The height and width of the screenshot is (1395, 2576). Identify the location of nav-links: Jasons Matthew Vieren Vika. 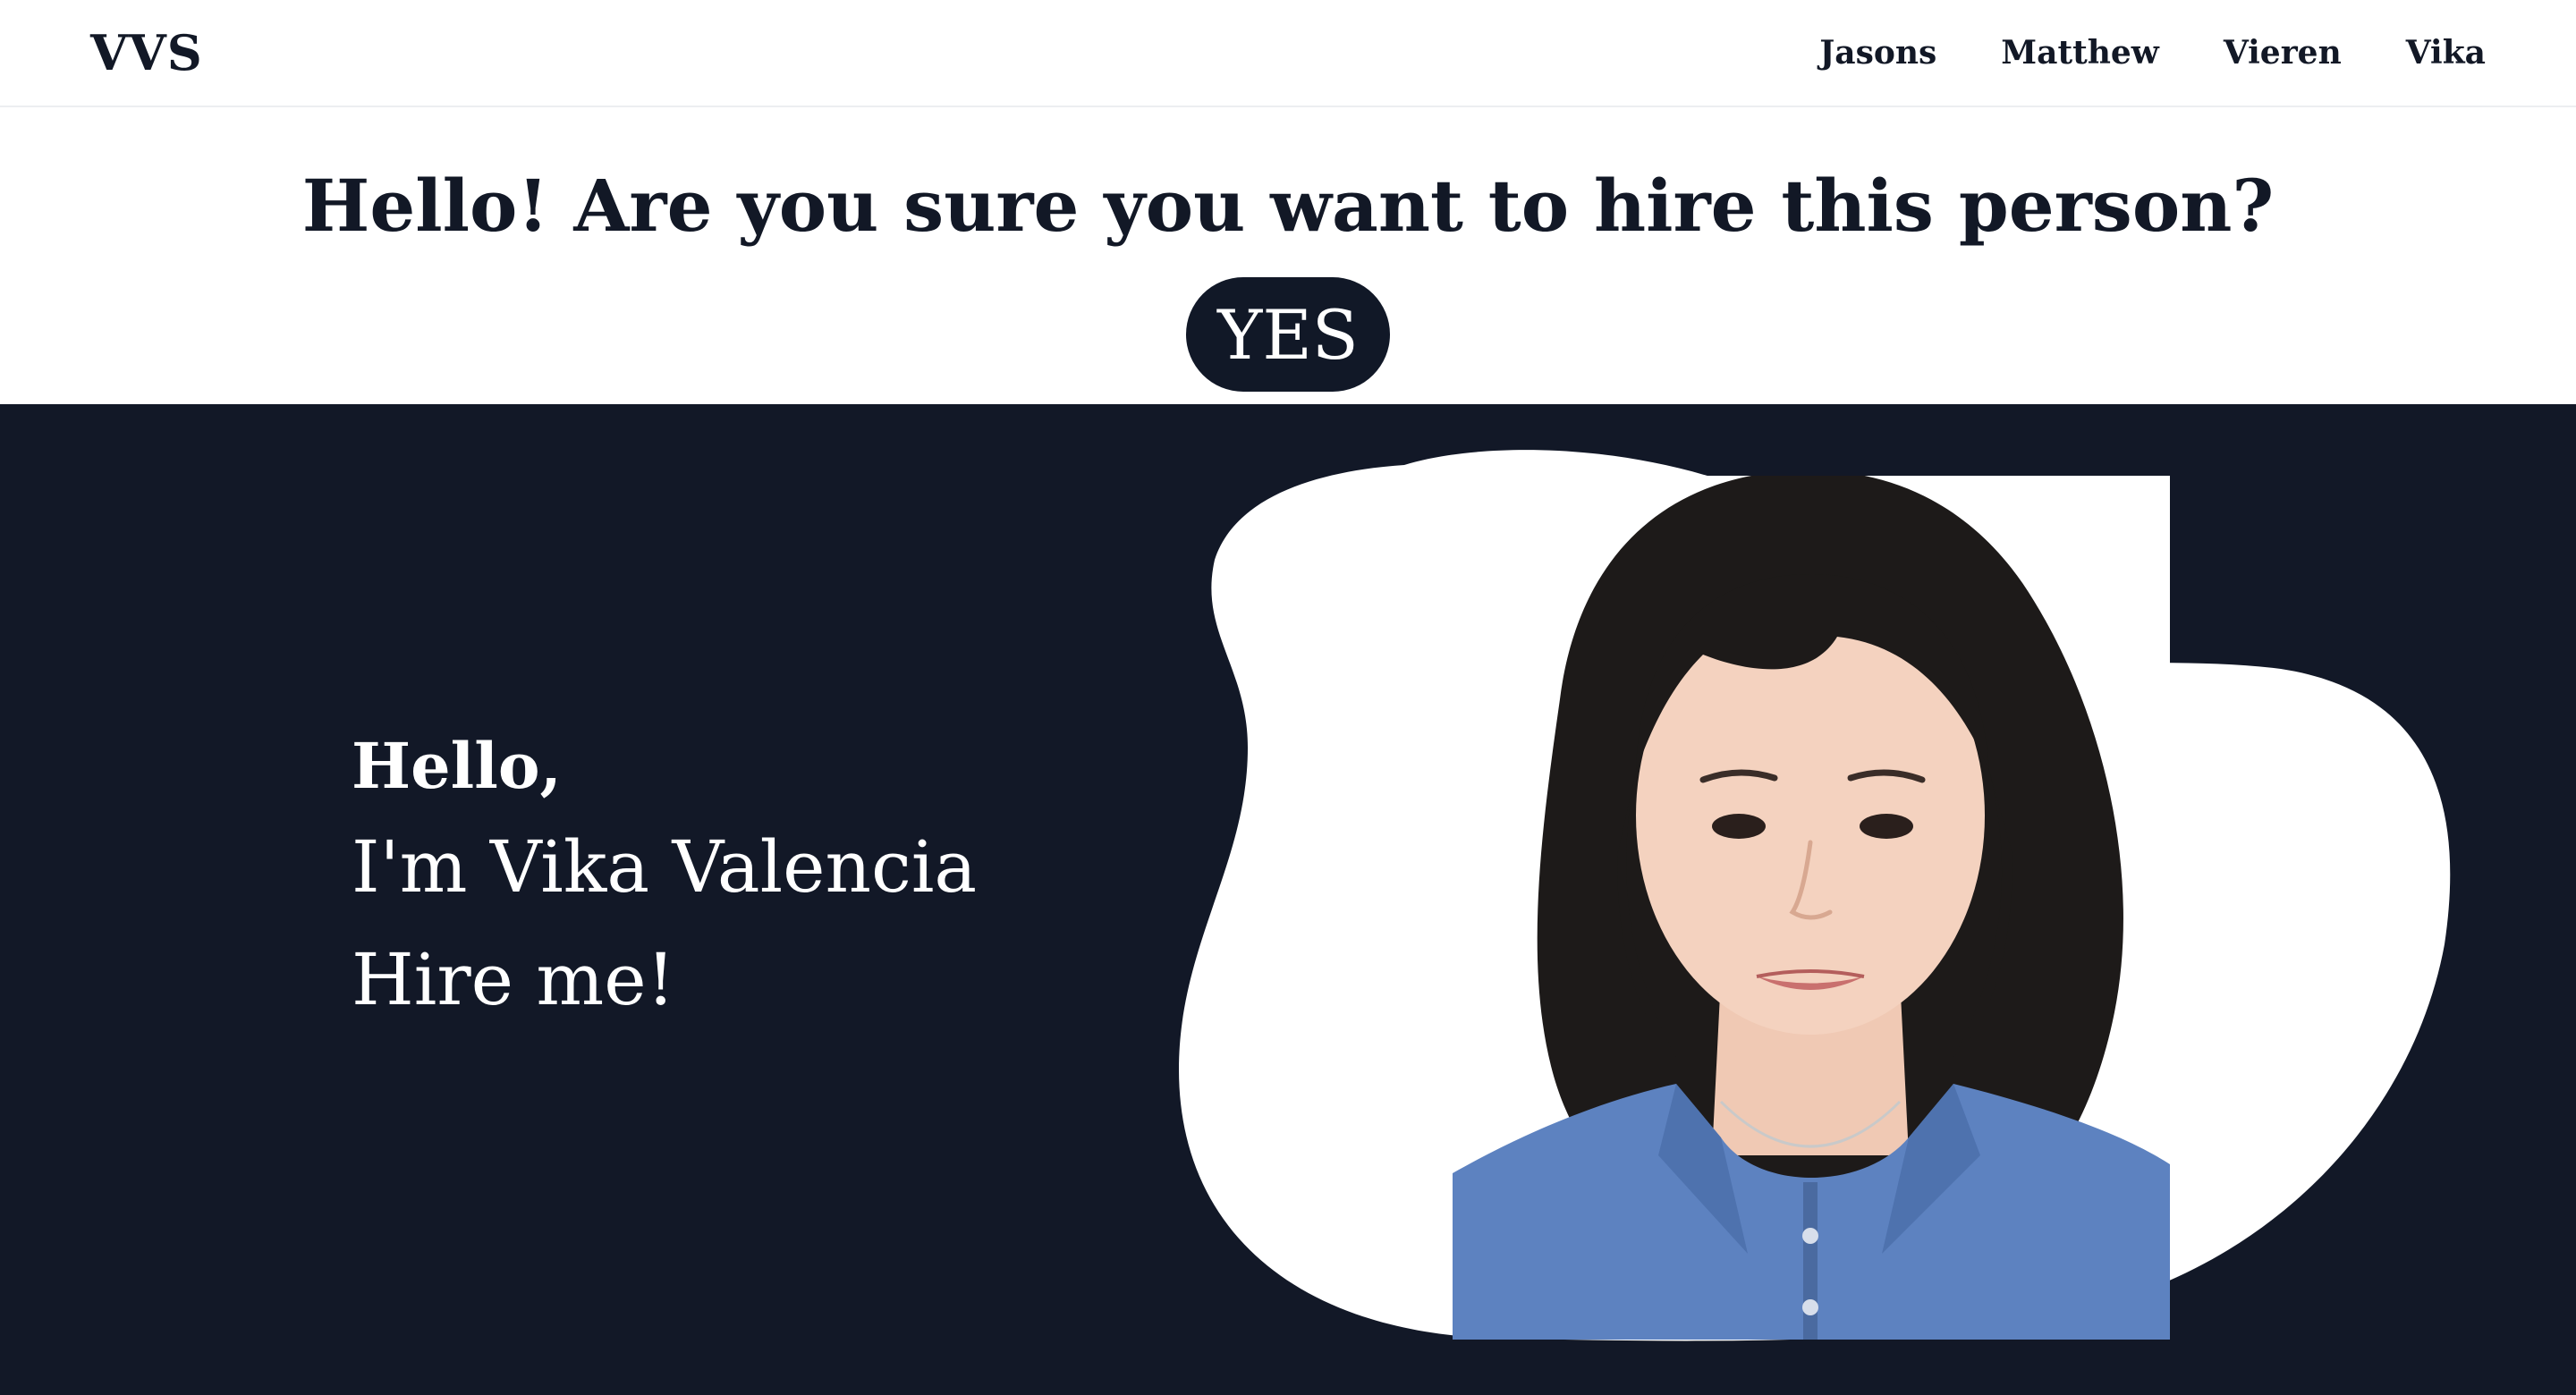
(2120, 53).